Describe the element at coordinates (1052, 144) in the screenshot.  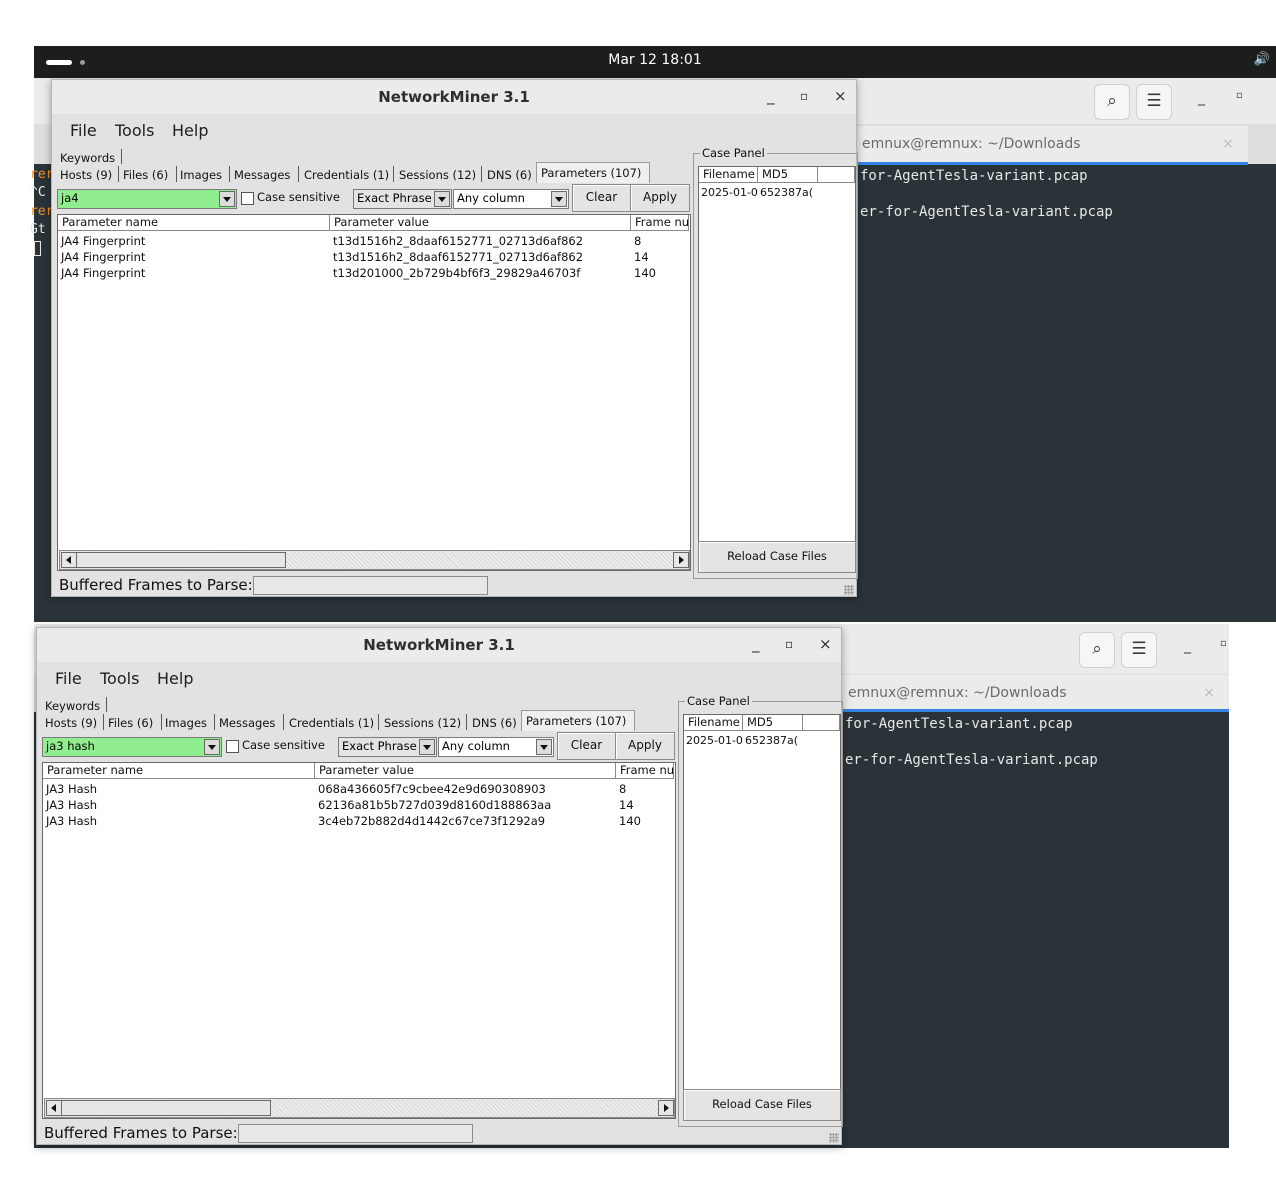
I see `terminal-tab-top: emnux@remnux: ~/Downloads ×` at that location.